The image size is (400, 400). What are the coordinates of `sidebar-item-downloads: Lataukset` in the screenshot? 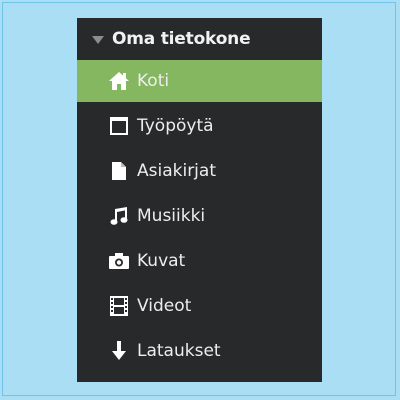 It's located at (199, 351).